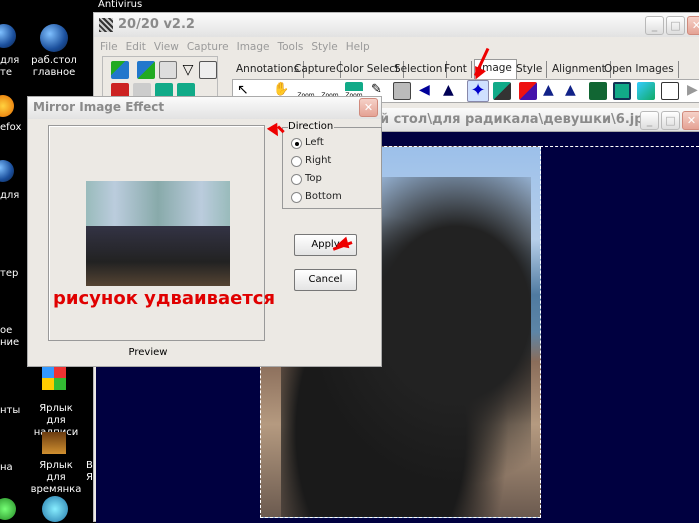 The width and height of the screenshot is (699, 523). What do you see at coordinates (10, 410) in the screenshot?
I see `desktop-label-cut: нты` at bounding box center [10, 410].